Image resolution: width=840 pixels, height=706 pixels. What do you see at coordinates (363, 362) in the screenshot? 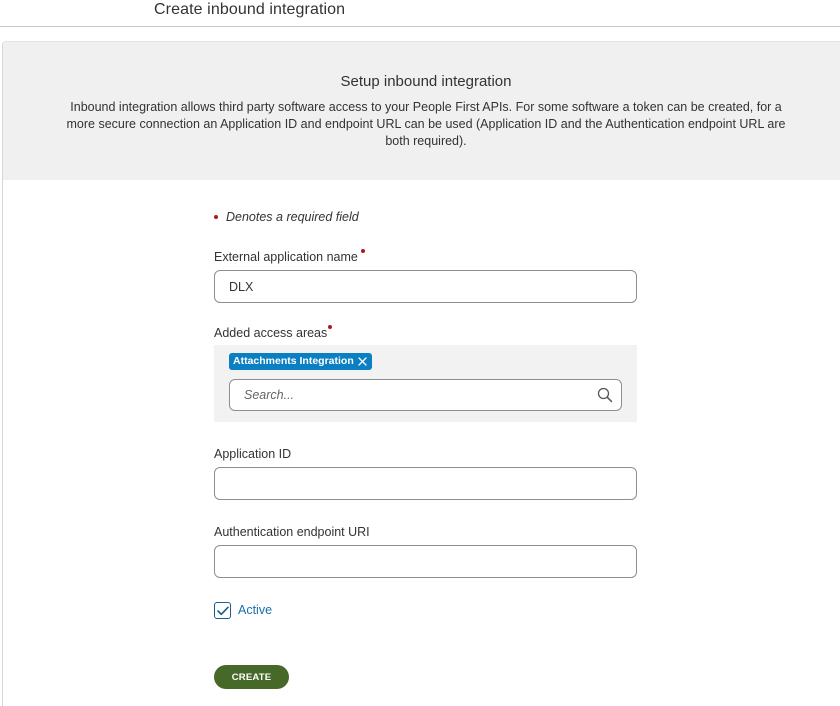
I see `close-icon` at bounding box center [363, 362].